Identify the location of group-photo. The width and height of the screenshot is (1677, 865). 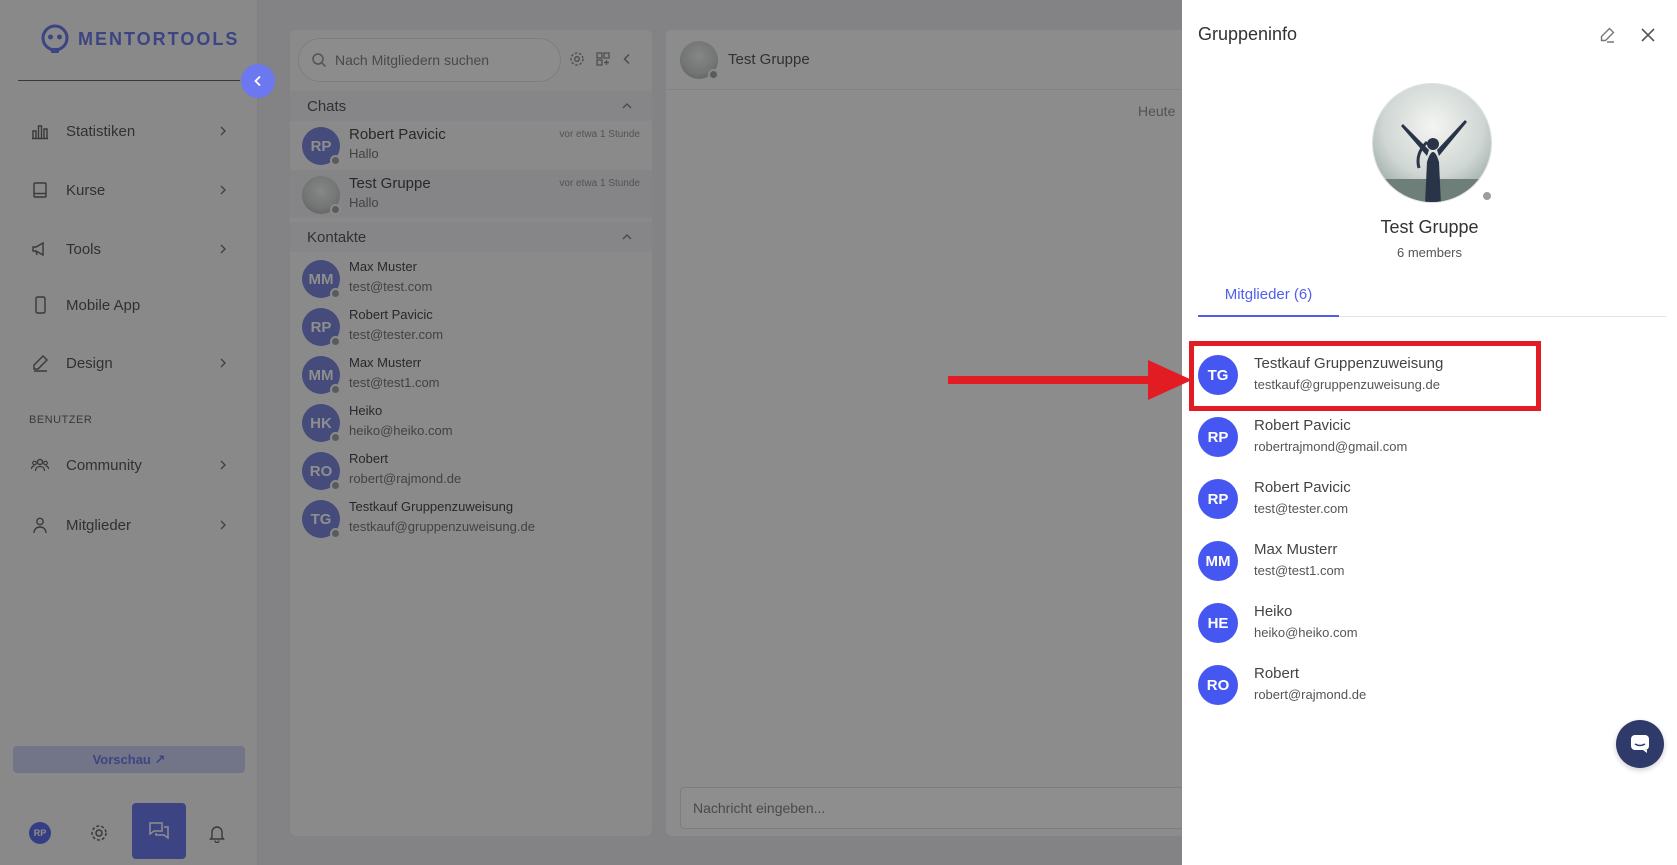
(1432, 143).